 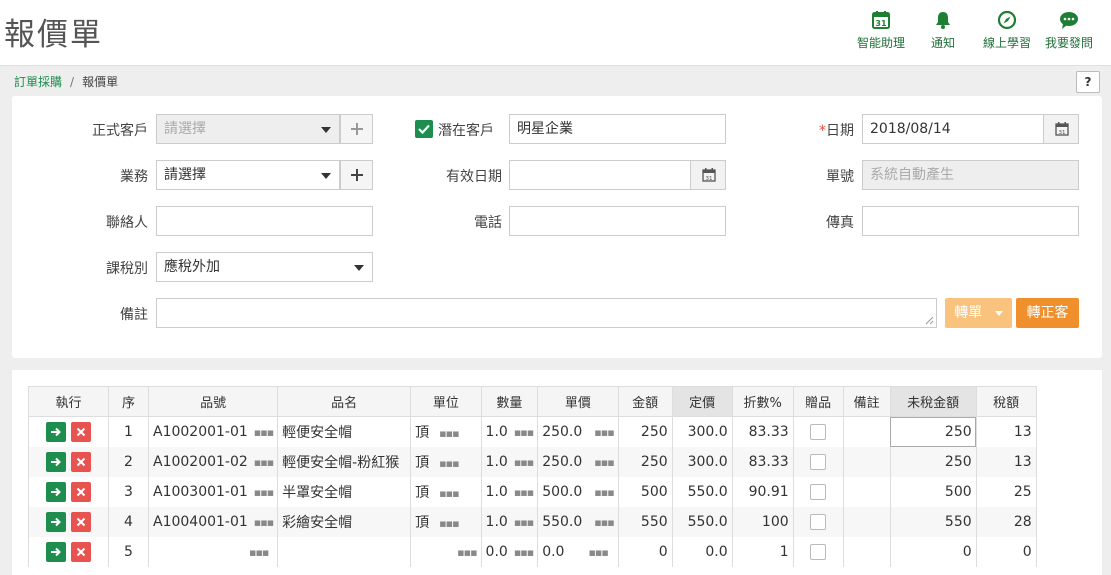 I want to click on ask-question-button: 我要發問, so click(x=1069, y=34).